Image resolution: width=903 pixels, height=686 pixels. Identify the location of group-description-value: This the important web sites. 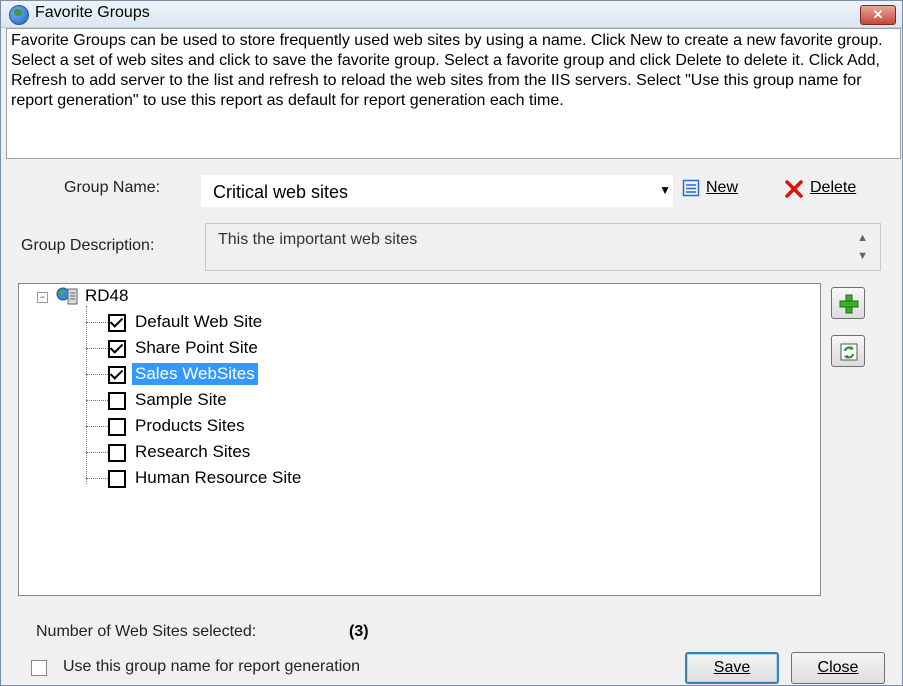
(318, 239).